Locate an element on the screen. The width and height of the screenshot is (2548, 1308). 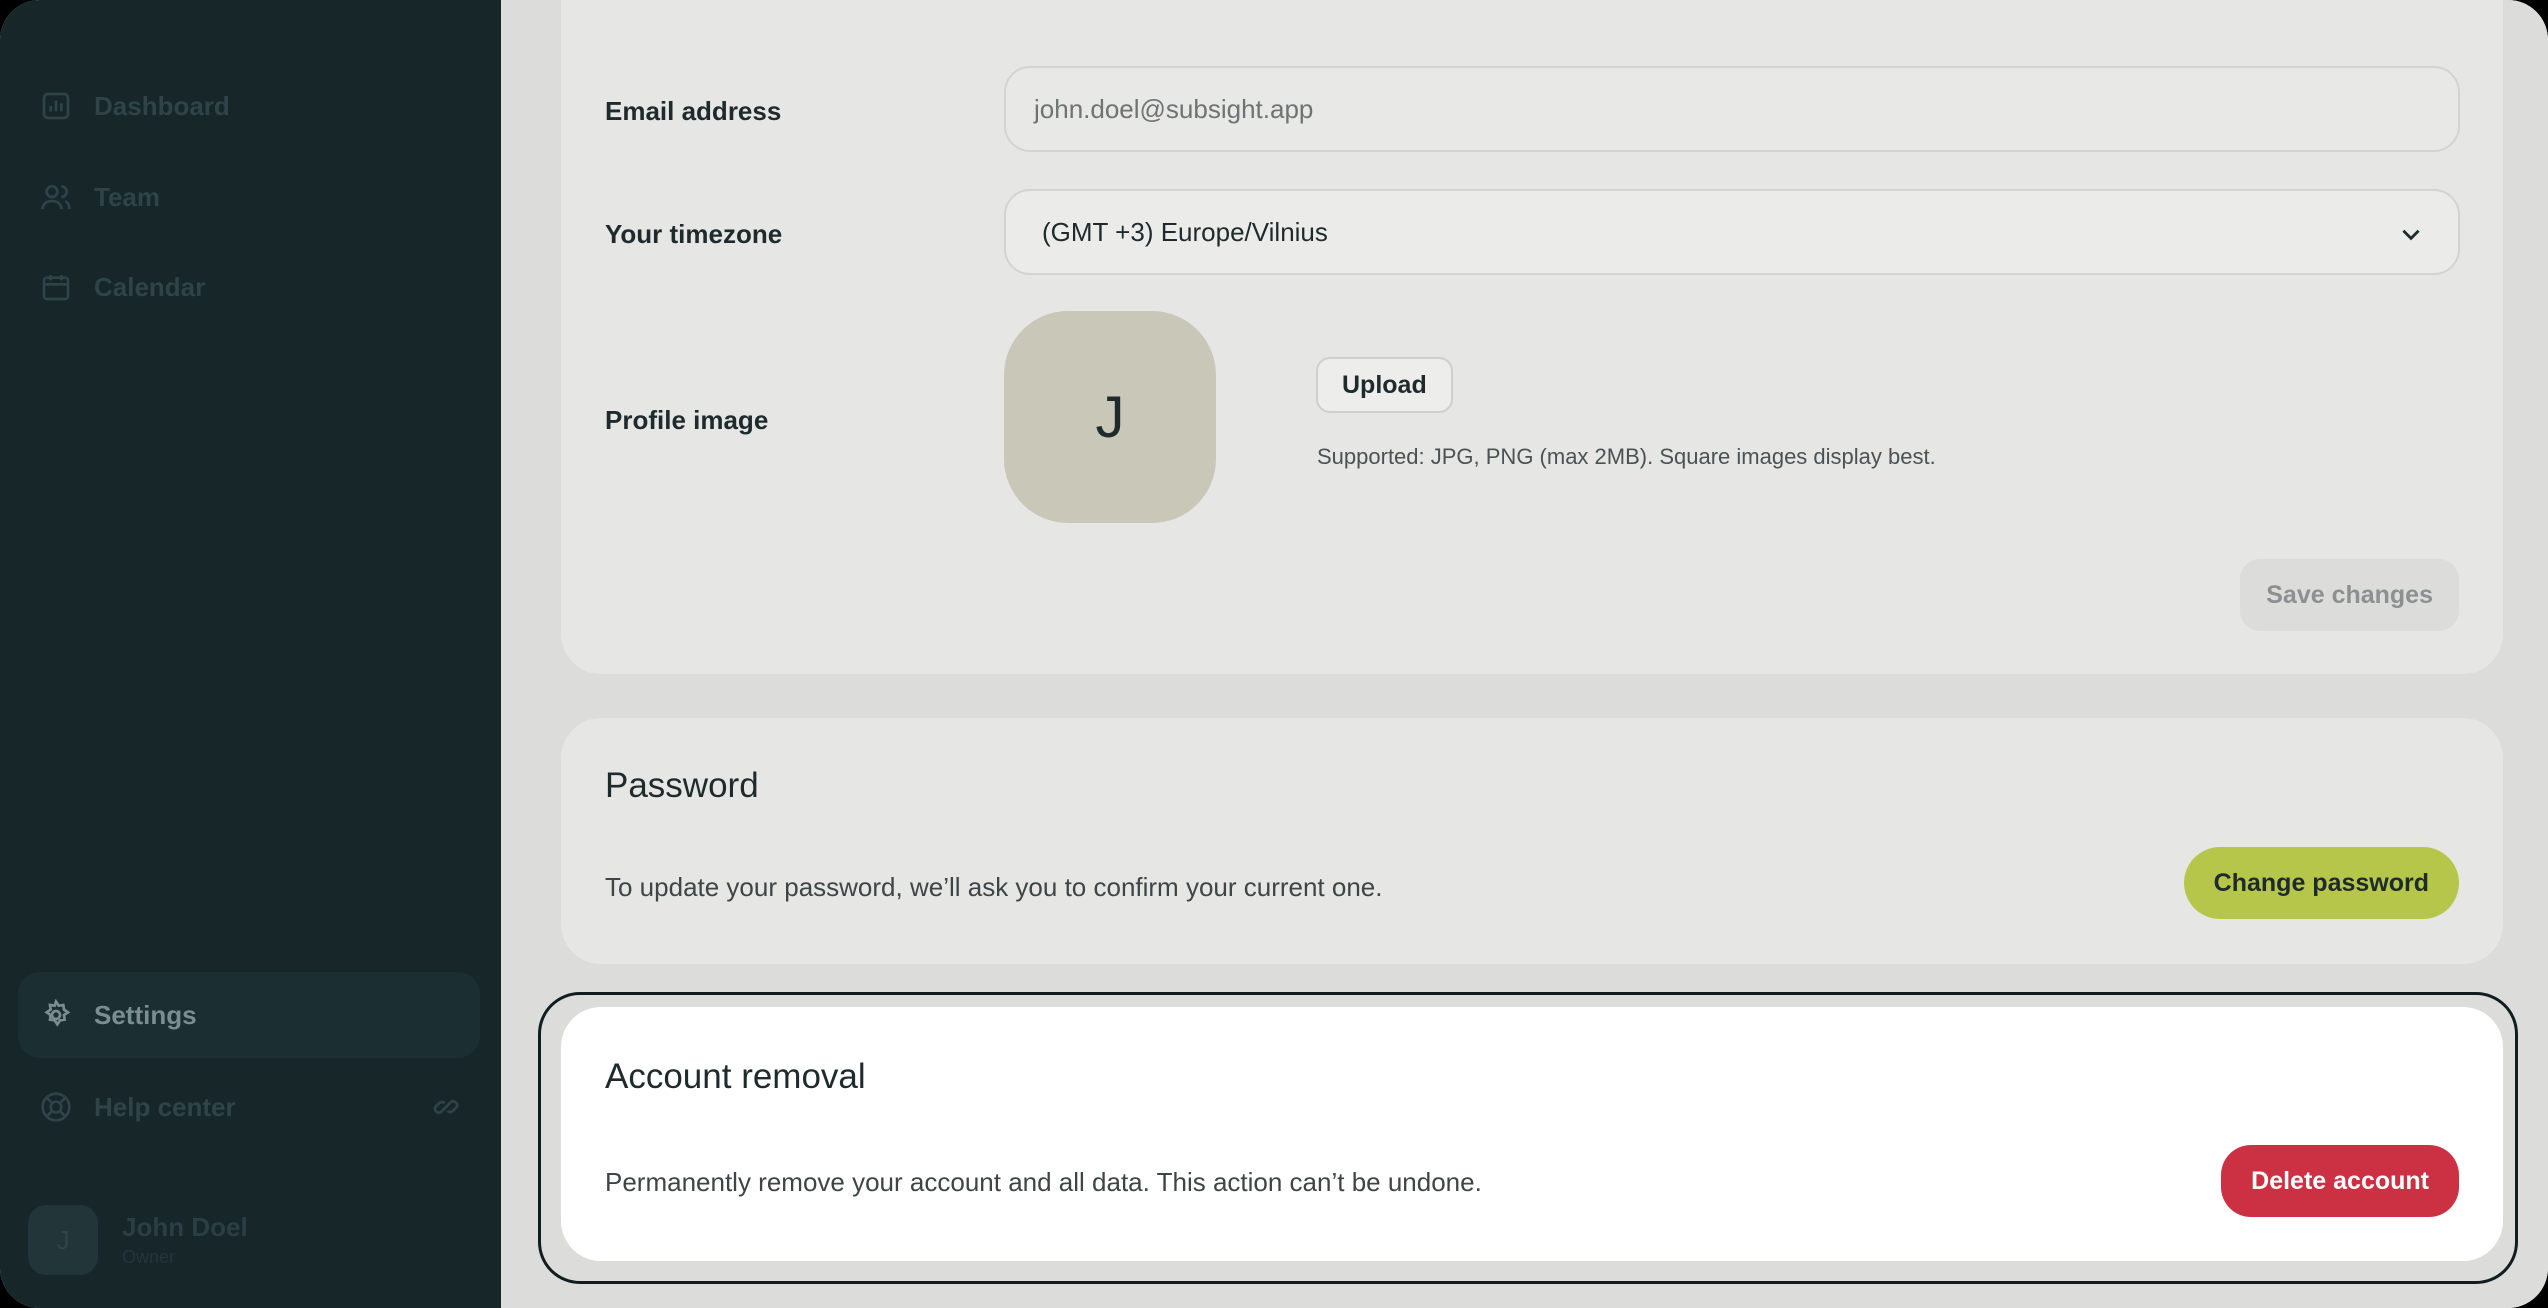
email-label: Email address is located at coordinates (693, 111).